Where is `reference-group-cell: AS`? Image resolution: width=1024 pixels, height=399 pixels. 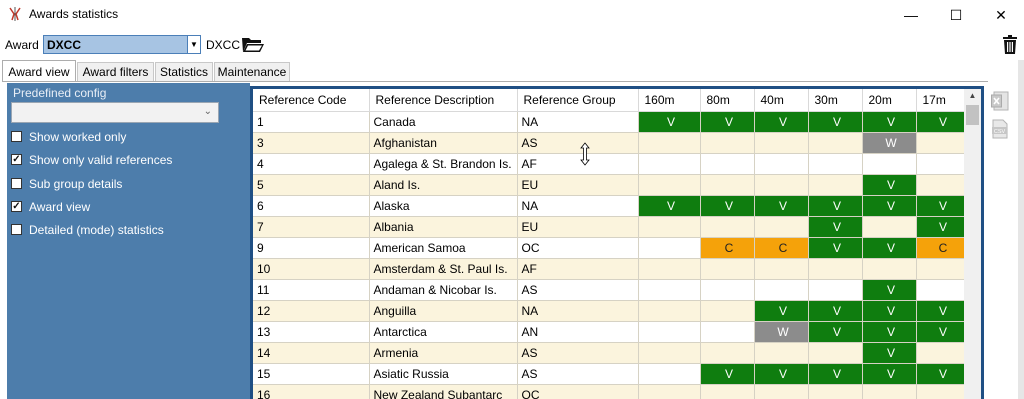 reference-group-cell: AS is located at coordinates (578, 374).